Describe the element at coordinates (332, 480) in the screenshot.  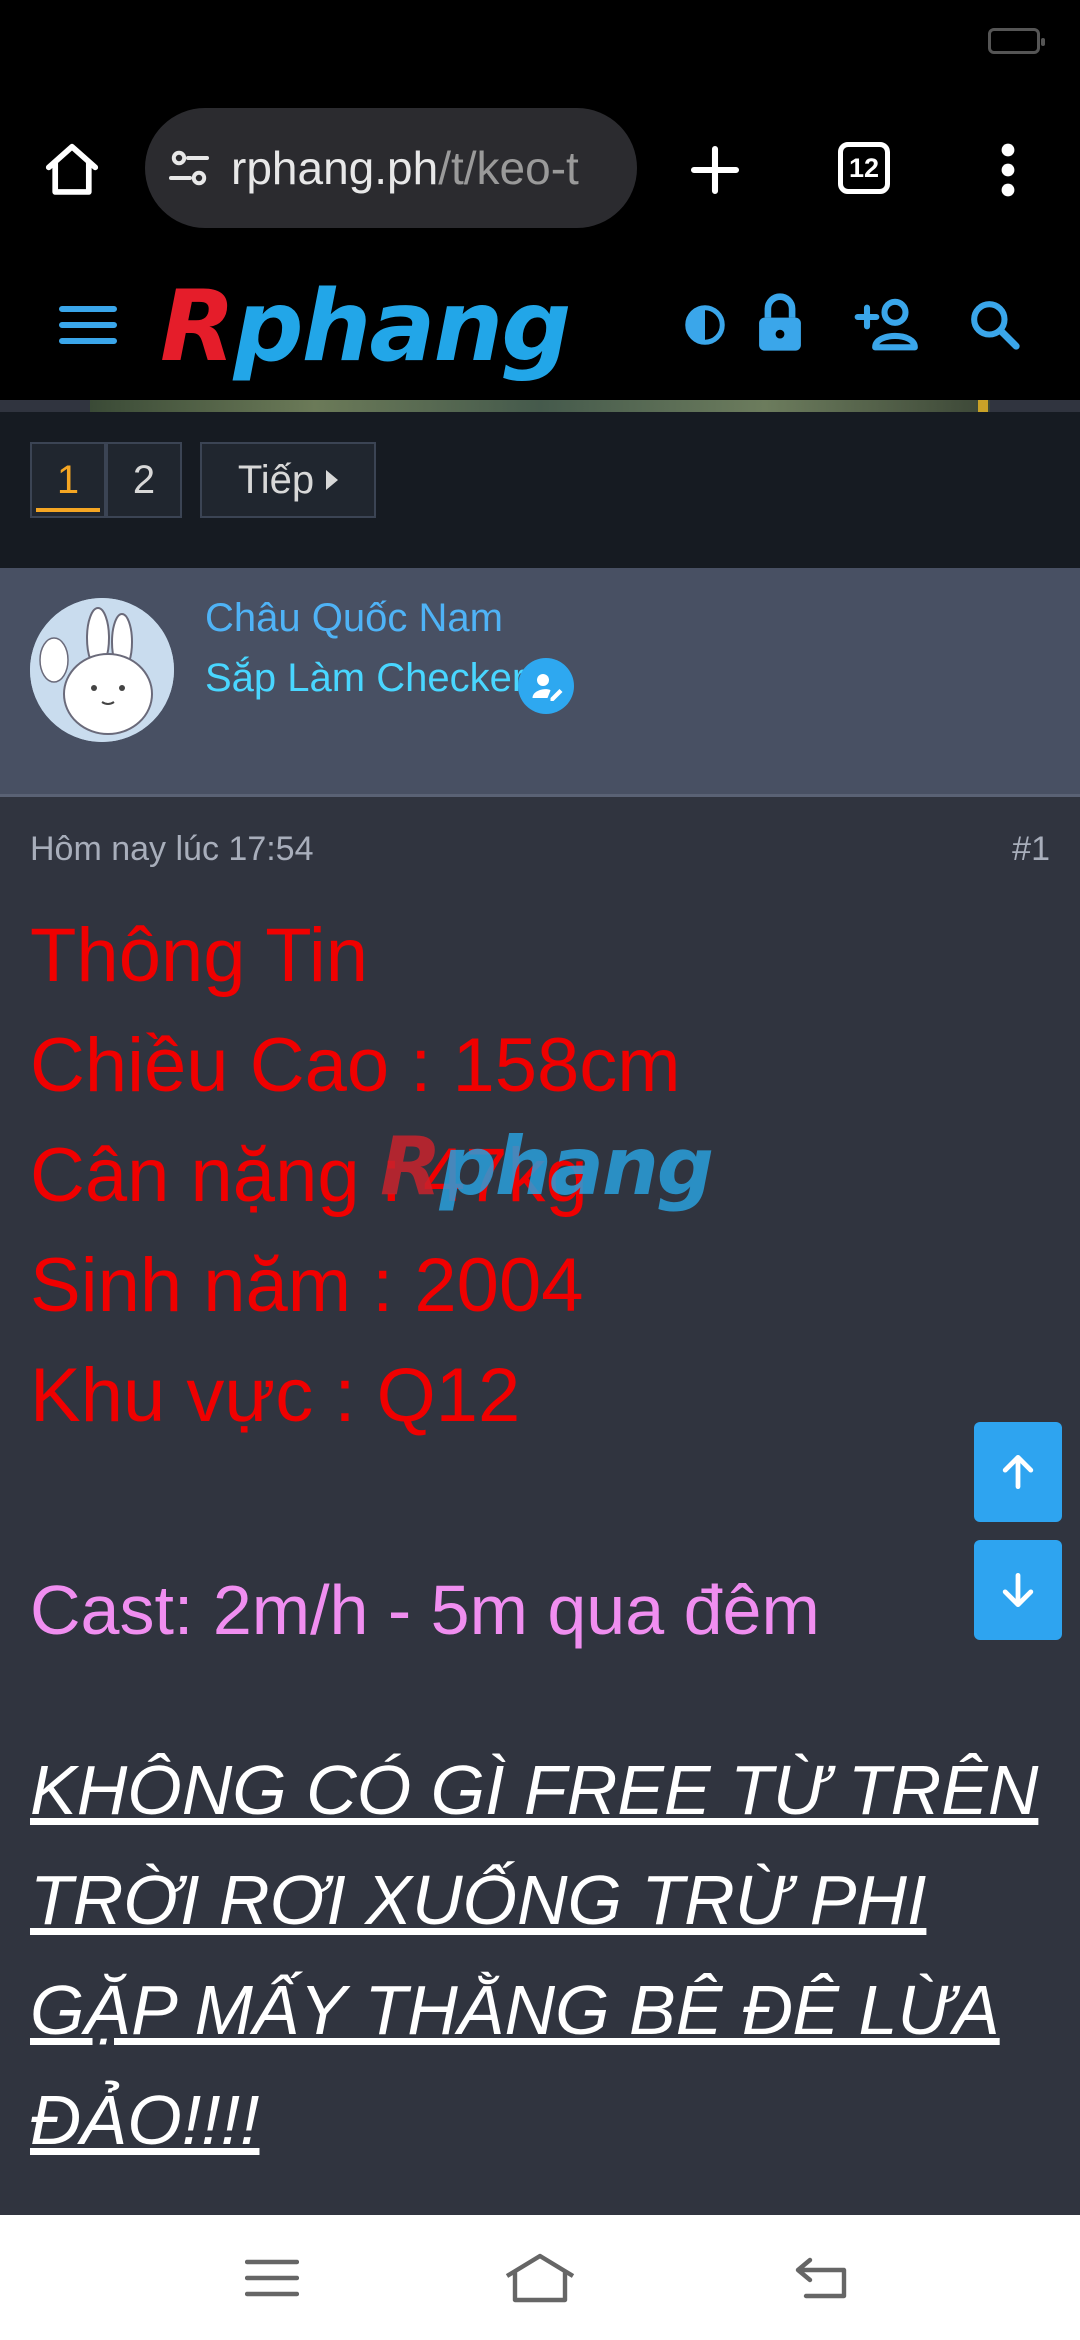
I see `caret-right-icon` at that location.